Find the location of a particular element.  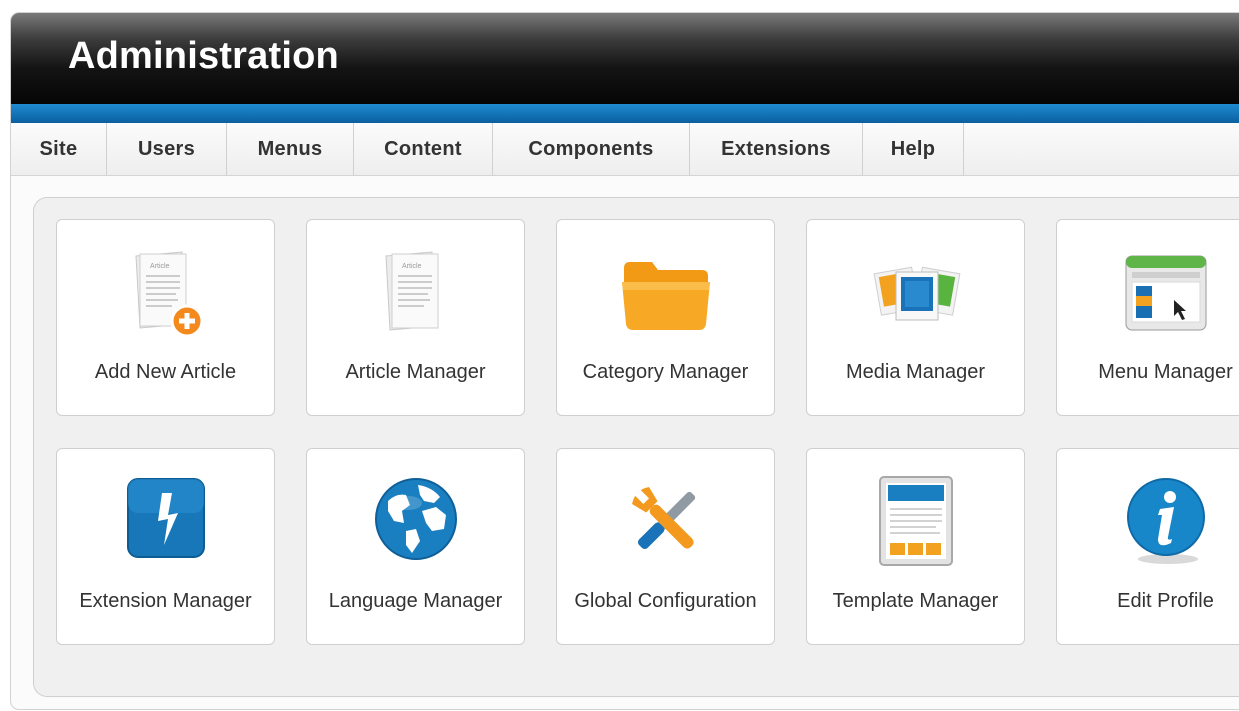

tile-menu-manager: Menu Manager is located at coordinates (1147, 317).